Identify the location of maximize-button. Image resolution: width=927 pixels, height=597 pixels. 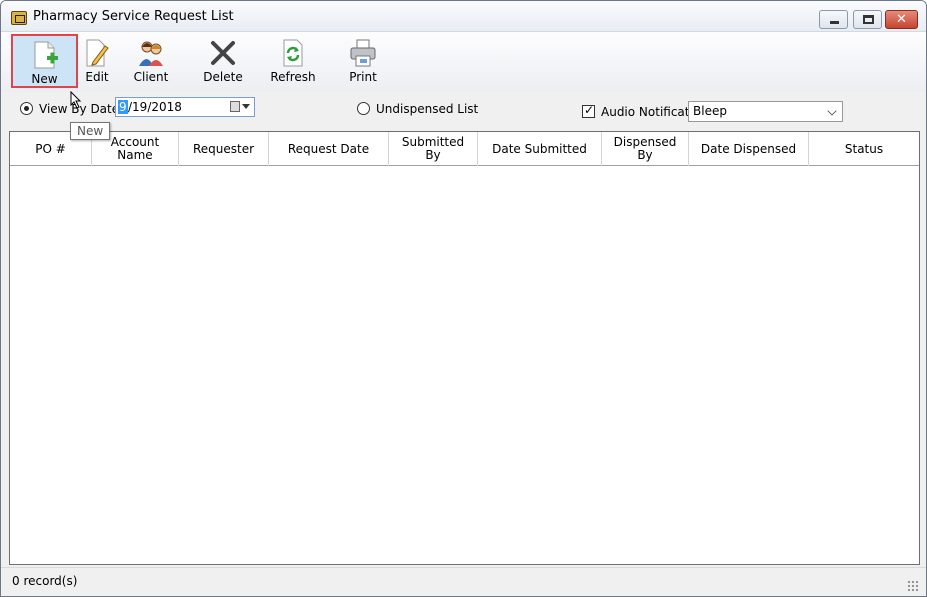
(867, 19).